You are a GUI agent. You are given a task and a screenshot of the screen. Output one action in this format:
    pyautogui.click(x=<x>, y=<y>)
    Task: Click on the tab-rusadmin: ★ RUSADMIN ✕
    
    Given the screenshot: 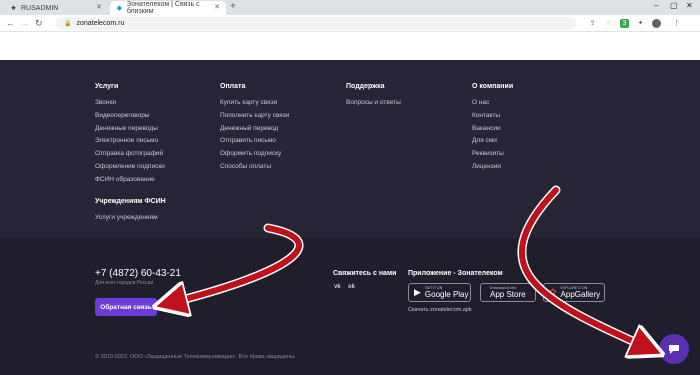 What is the action you would take?
    pyautogui.click(x=56, y=8)
    